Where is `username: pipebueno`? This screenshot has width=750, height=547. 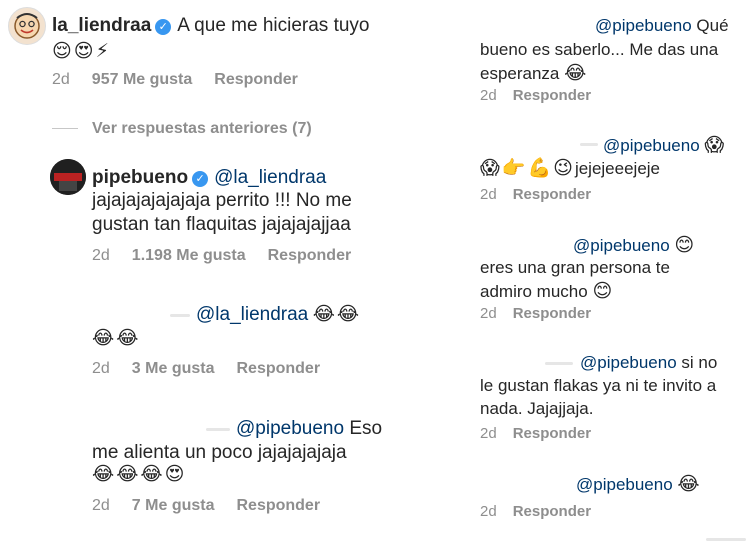 username: pipebueno is located at coordinates (140, 177).